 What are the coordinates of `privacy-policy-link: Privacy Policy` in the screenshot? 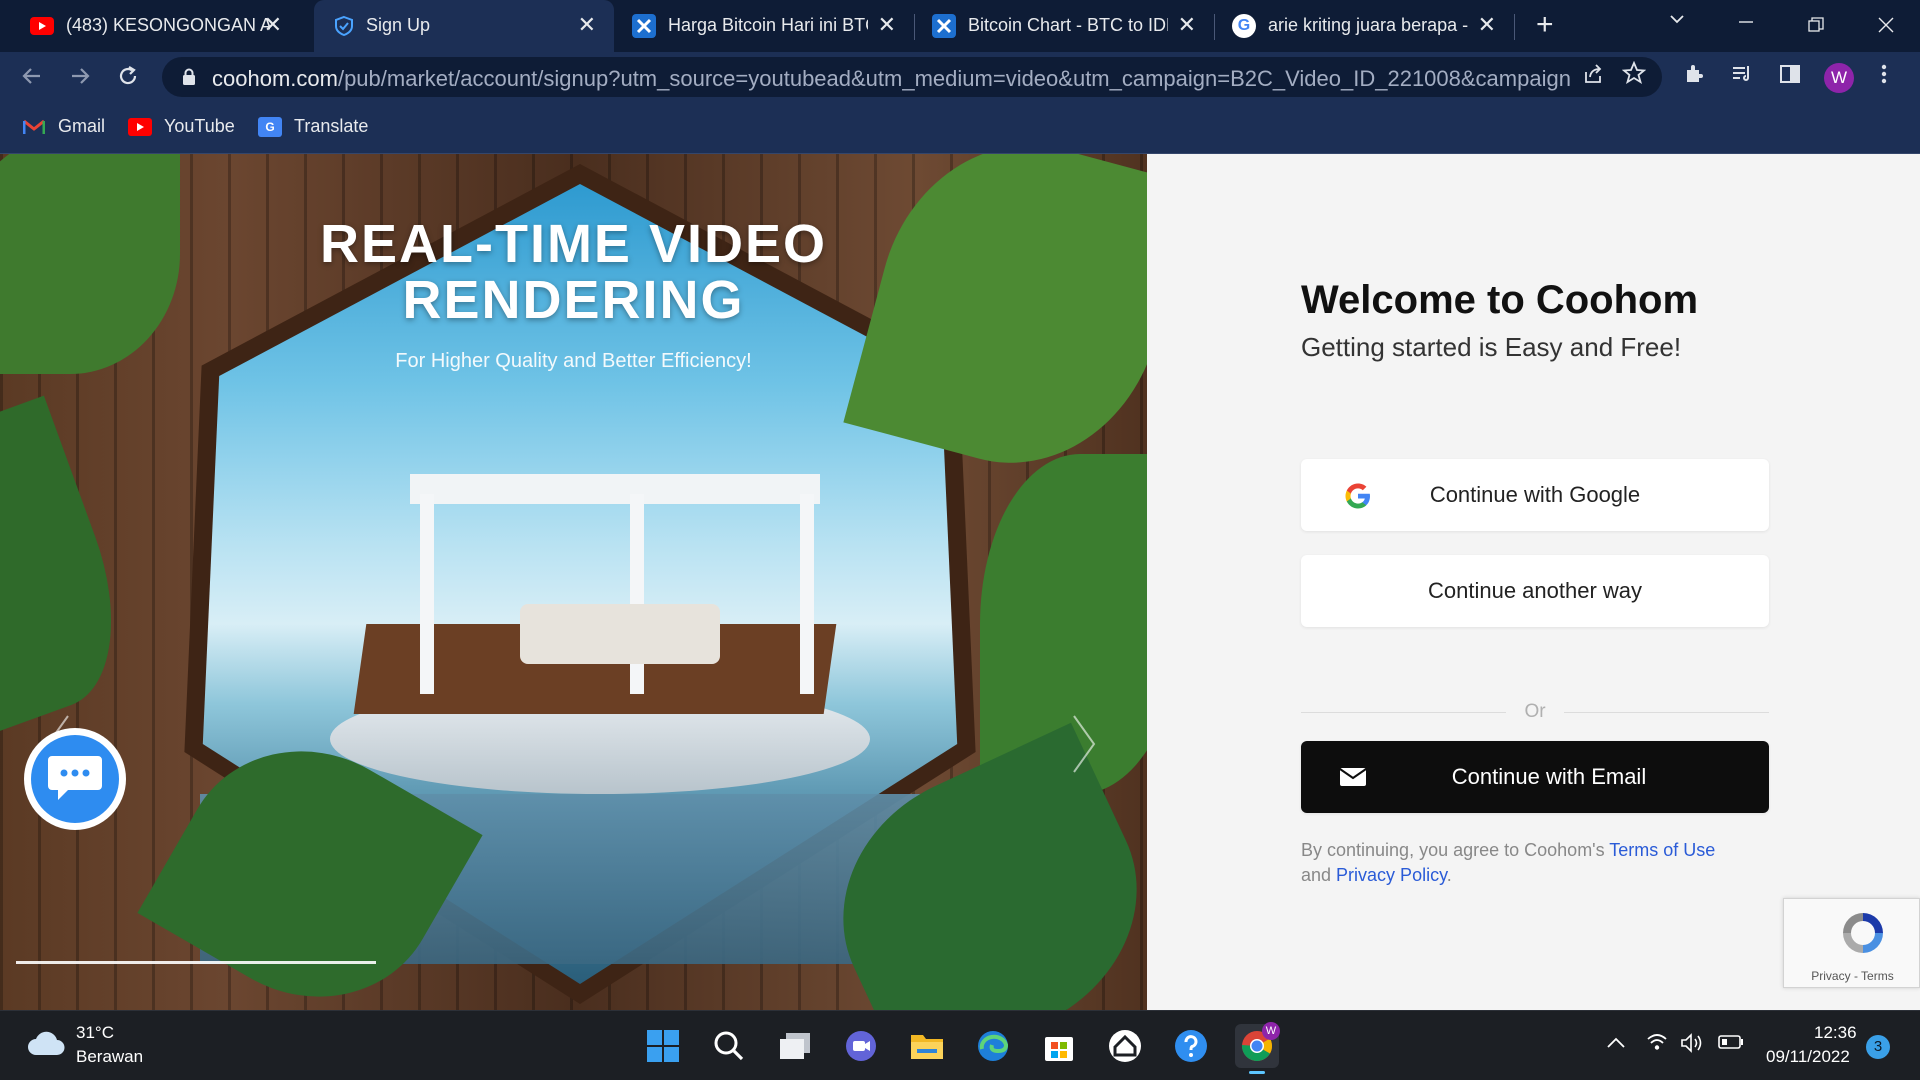 It's located at (1391, 875).